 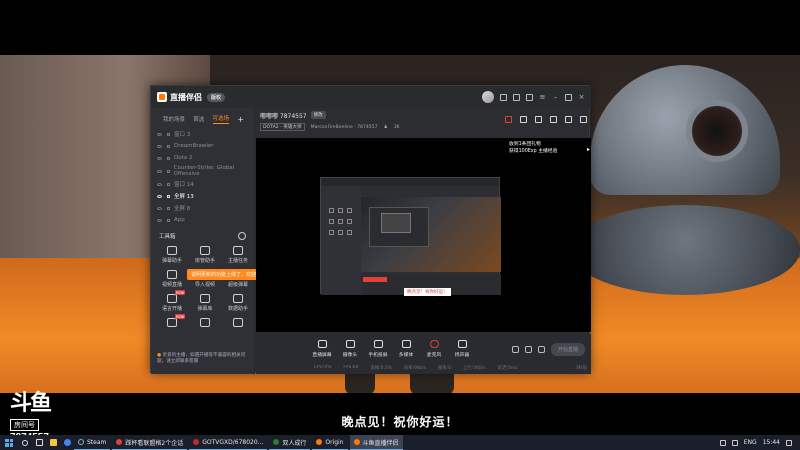 I want to click on message-icon, so click(x=503, y=97).